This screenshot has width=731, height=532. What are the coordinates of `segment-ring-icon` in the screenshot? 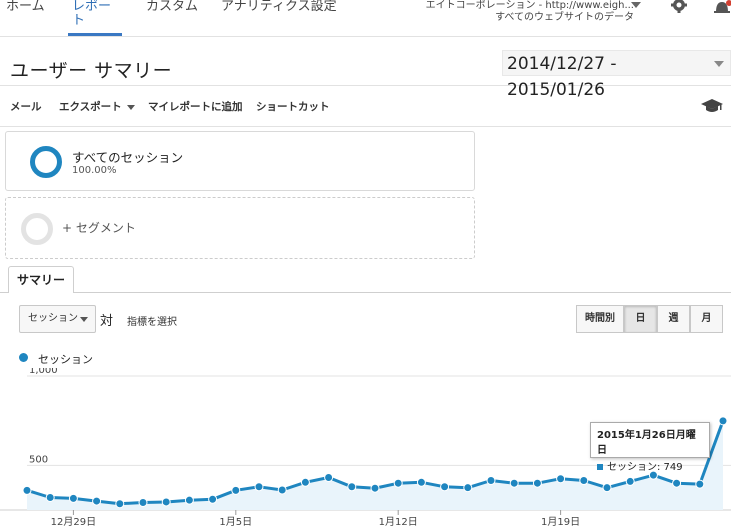 It's located at (46, 162).